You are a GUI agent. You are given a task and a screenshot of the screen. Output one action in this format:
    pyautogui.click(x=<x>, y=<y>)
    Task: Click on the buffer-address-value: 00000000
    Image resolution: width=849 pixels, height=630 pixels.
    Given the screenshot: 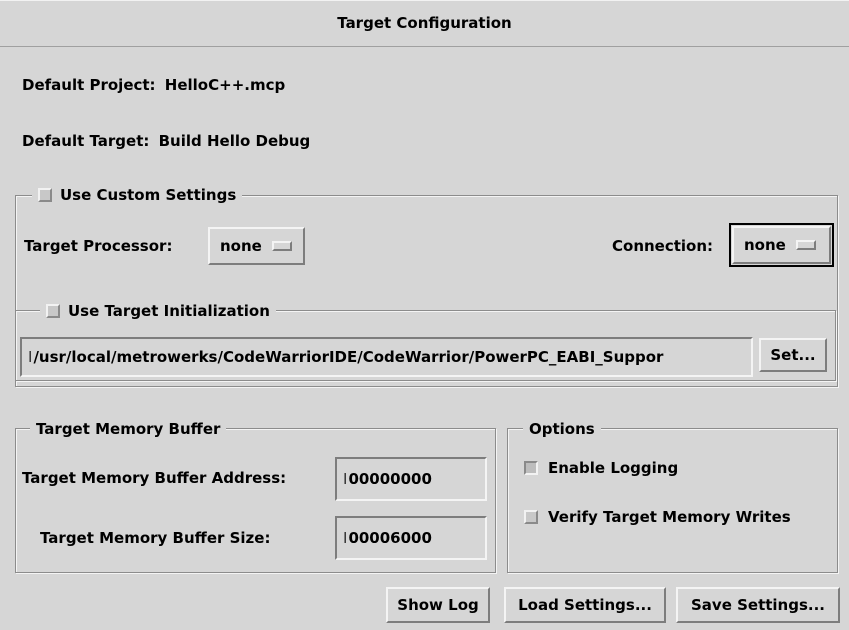 What is the action you would take?
    pyautogui.click(x=390, y=479)
    